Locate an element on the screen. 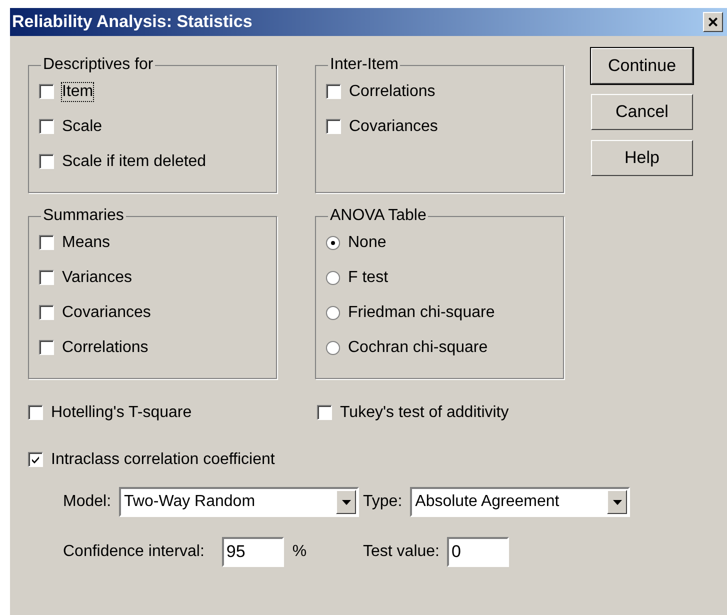  checkbox-option: Scale if item deleted is located at coordinates (157, 161).